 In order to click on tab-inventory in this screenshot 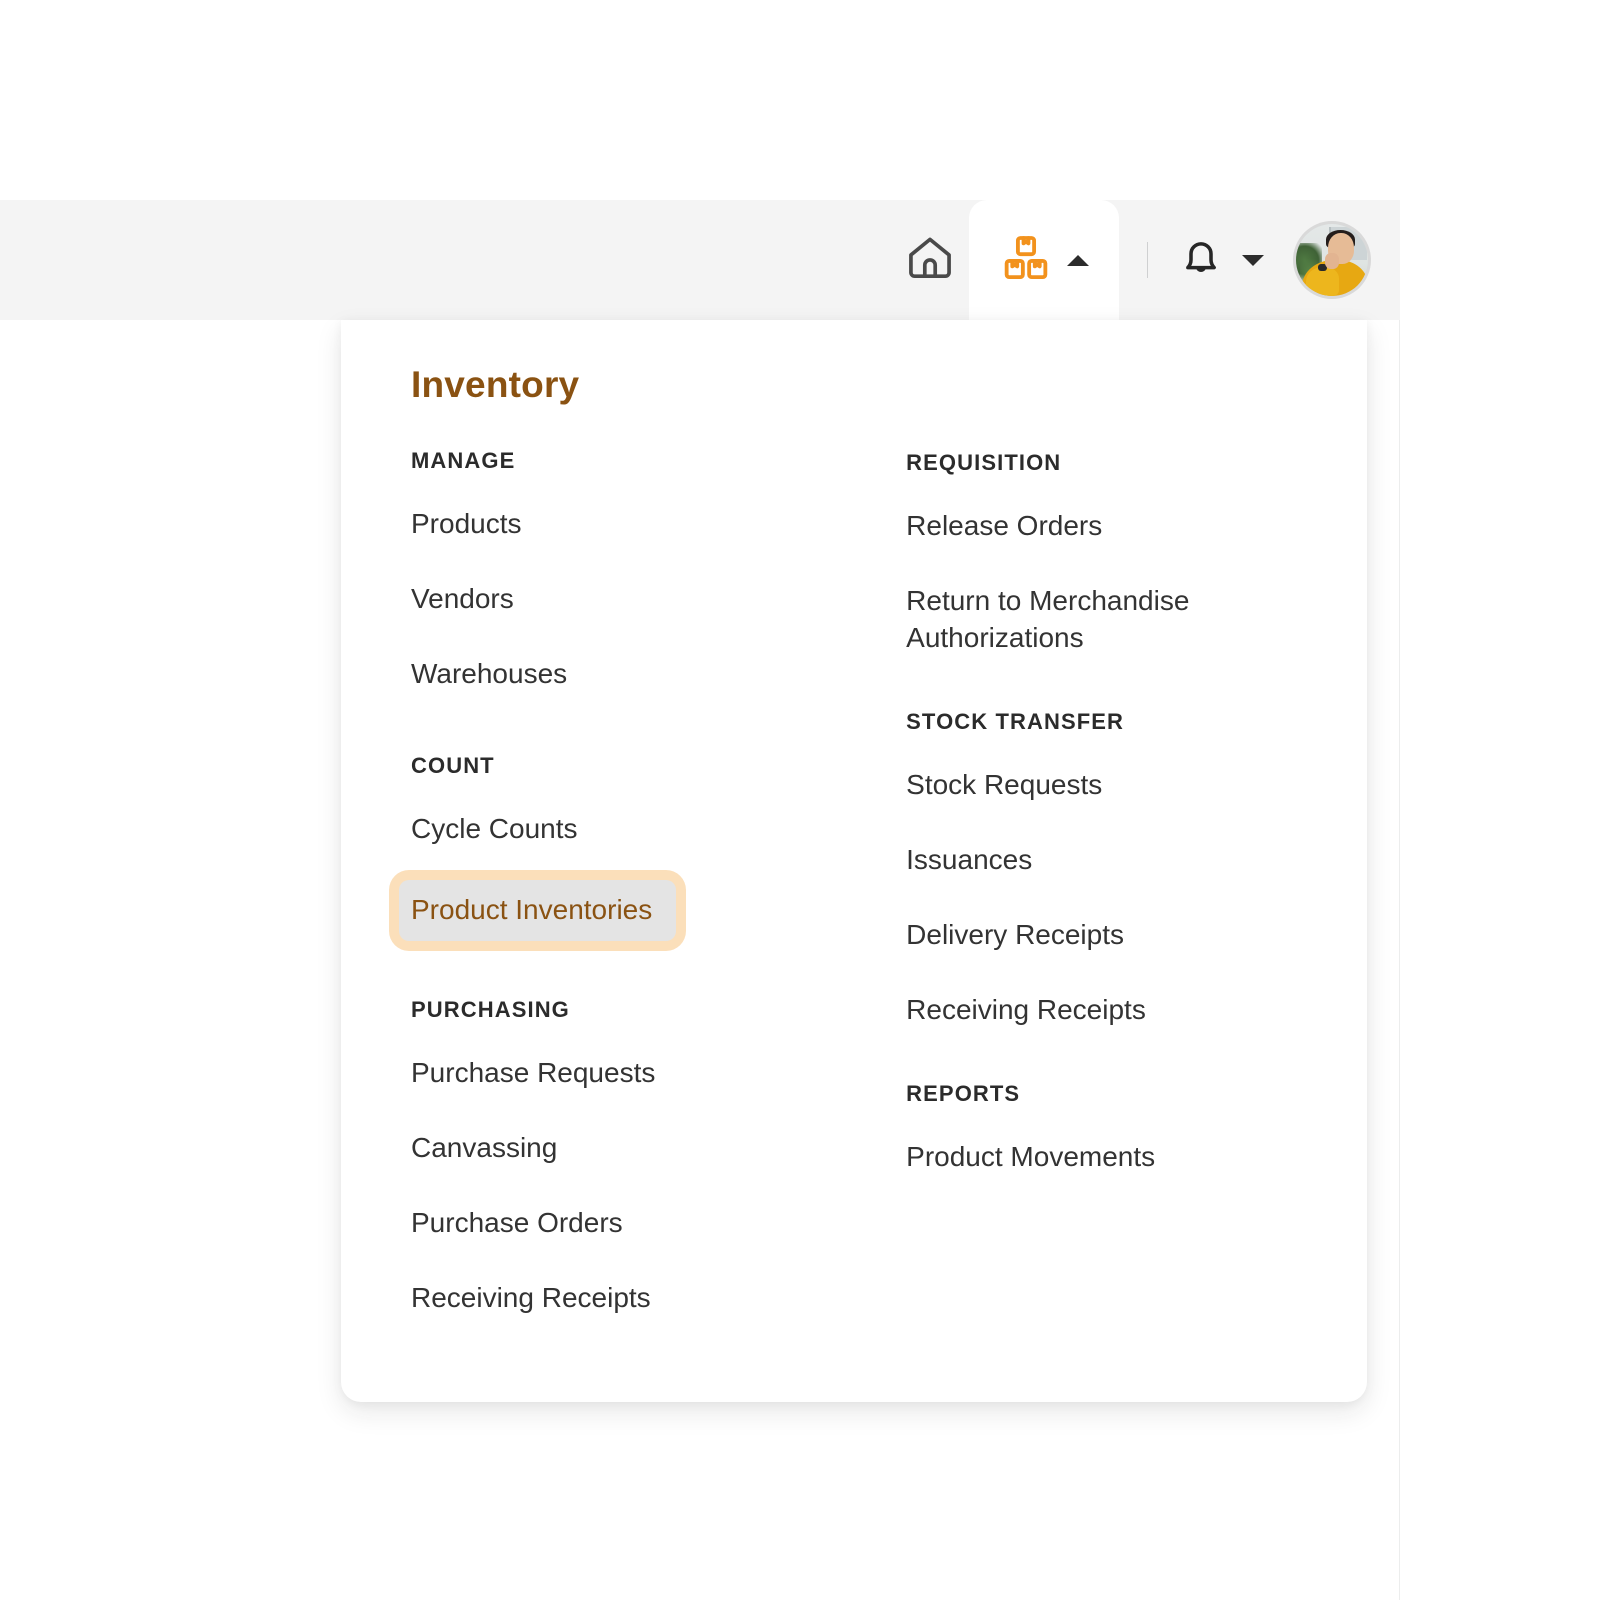, I will do `click(1044, 260)`.